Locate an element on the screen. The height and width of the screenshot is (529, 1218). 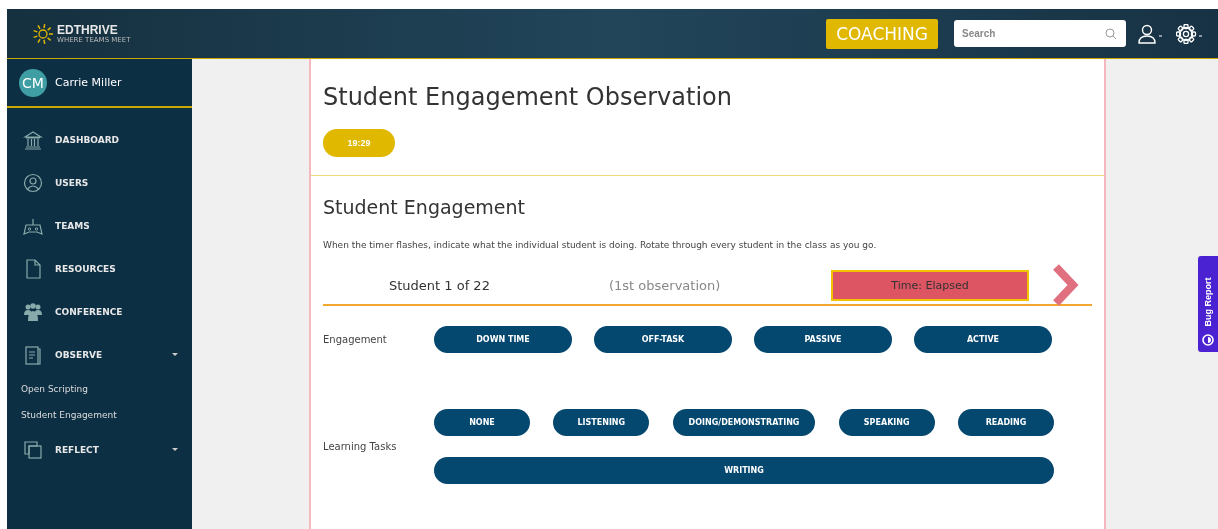
sidebar-subitem: Open Scripting is located at coordinates (99, 389).